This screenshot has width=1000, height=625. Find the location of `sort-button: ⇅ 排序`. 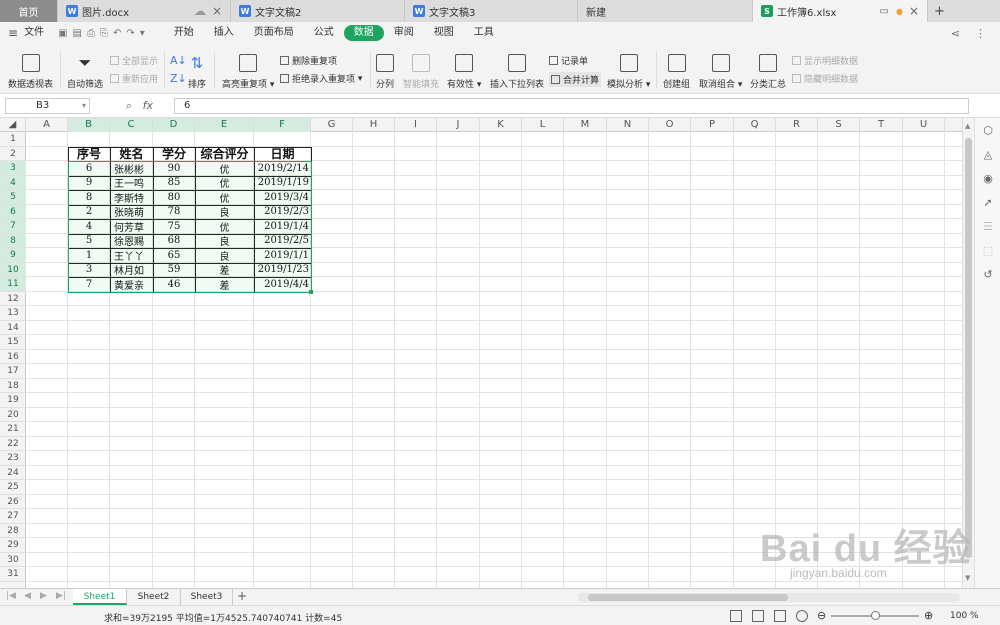

sort-button: ⇅ 排序 is located at coordinates (197, 72).